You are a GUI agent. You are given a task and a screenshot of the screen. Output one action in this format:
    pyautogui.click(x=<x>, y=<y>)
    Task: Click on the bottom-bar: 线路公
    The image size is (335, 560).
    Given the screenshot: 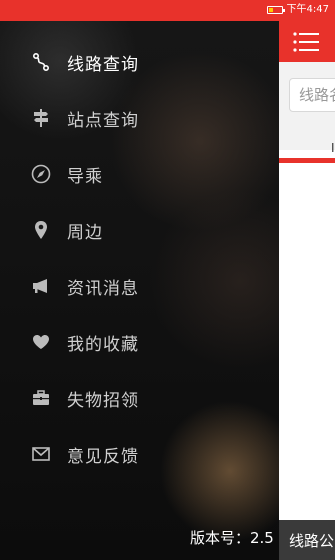 What is the action you would take?
    pyautogui.click(x=307, y=540)
    